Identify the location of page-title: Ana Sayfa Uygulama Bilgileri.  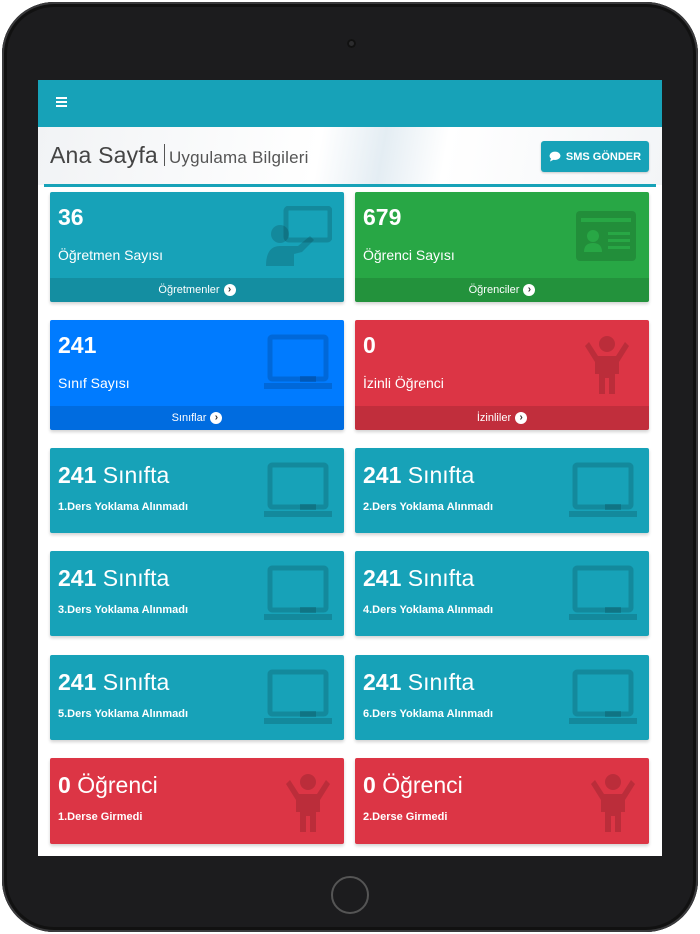
(179, 155).